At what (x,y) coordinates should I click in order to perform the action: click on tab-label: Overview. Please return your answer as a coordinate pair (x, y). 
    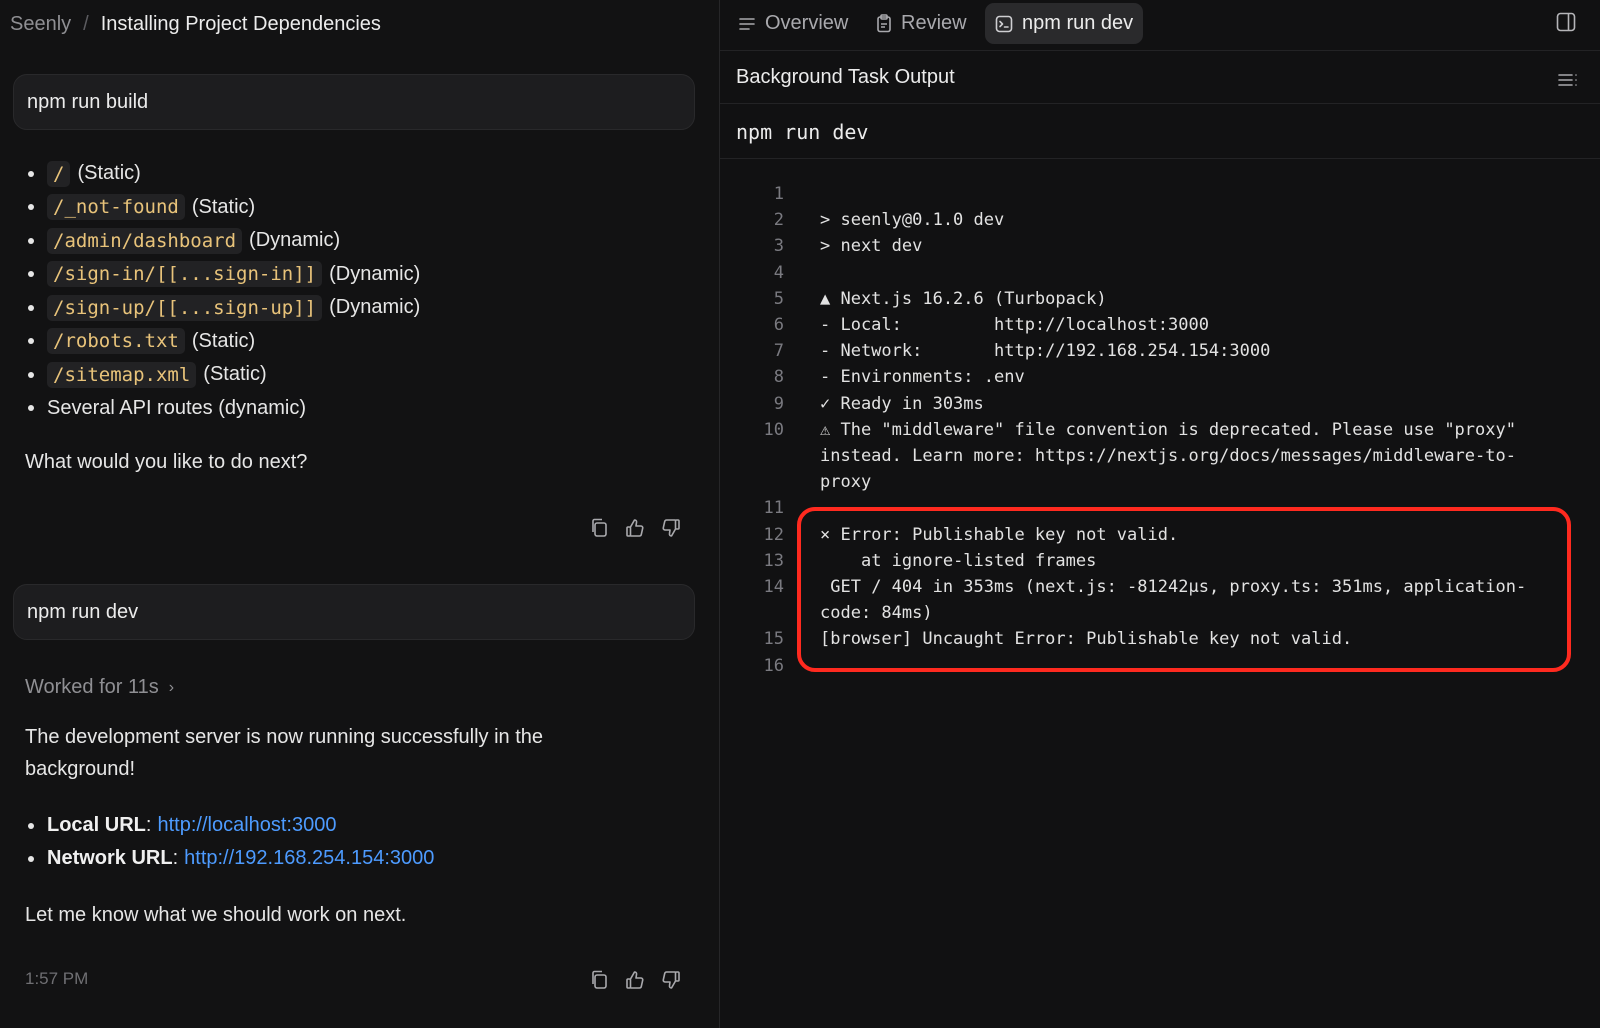
    Looking at the image, I should click on (807, 23).